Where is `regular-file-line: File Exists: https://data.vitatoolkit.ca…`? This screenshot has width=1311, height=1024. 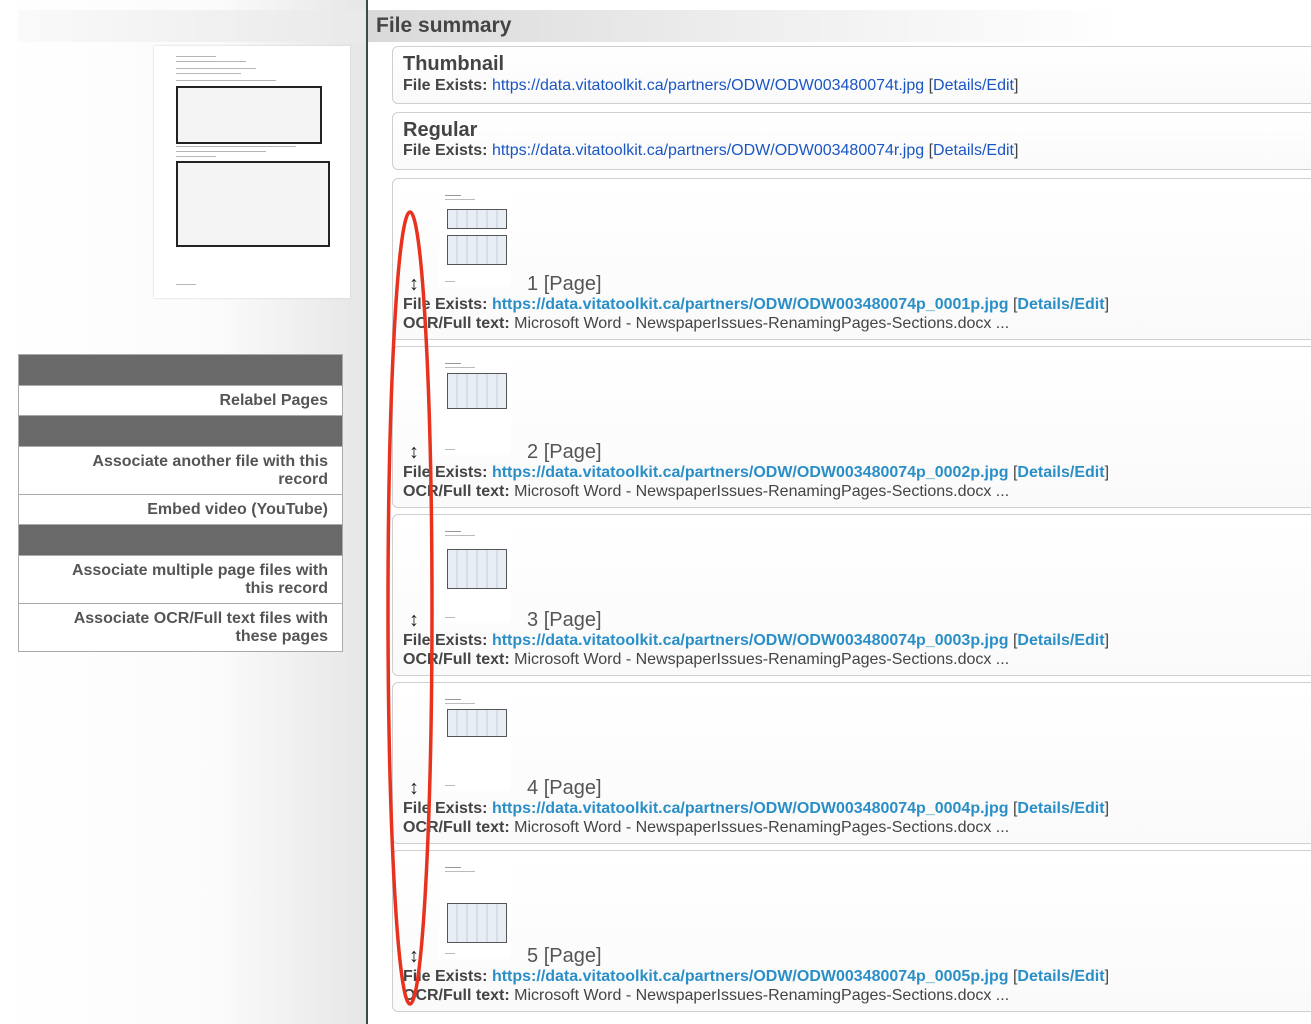 regular-file-line: File Exists: https://data.vitatoolkit.ca… is located at coordinates (711, 150).